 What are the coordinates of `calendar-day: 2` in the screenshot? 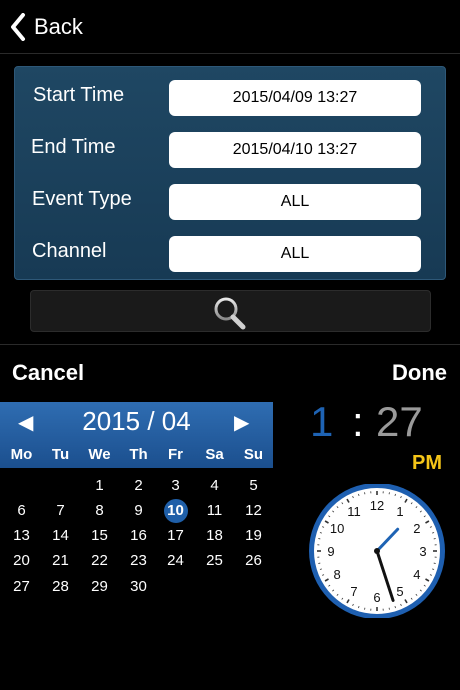 It's located at (138, 486).